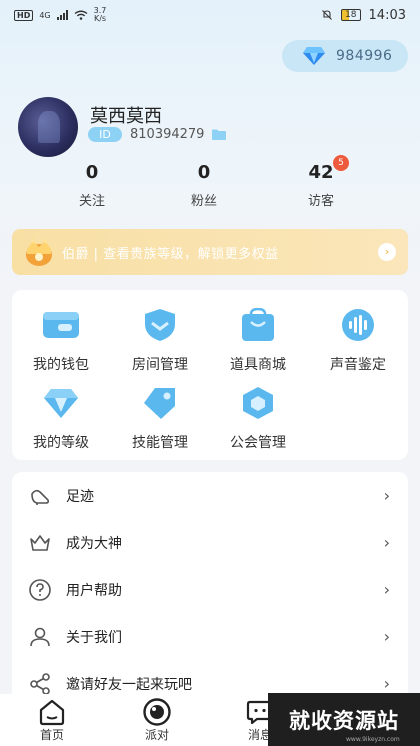 This screenshot has height=746, width=420. I want to click on stat-visitors: 42 访客 5, so click(321, 182).